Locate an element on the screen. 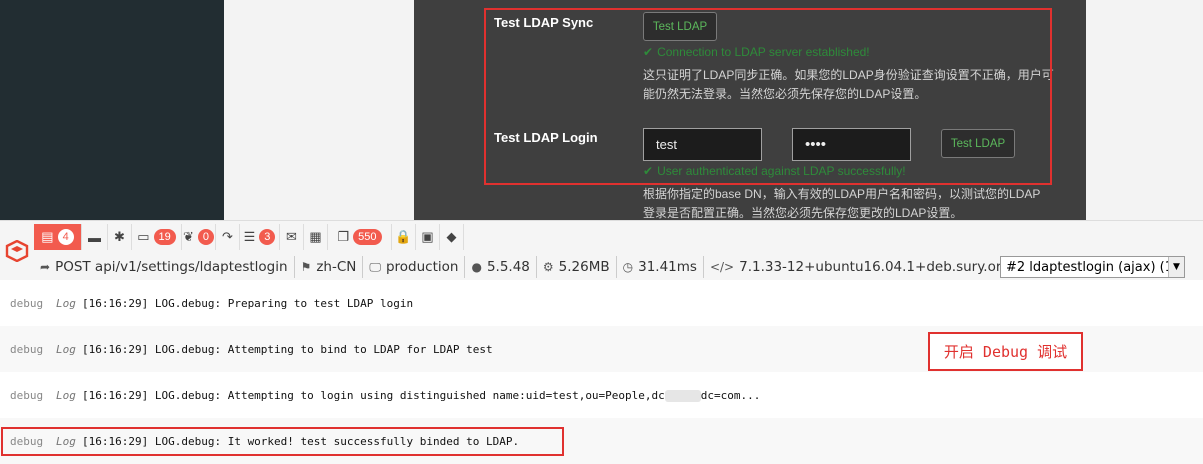 The width and height of the screenshot is (1203, 464). time-info: ◷ 31.41ms is located at coordinates (660, 267).